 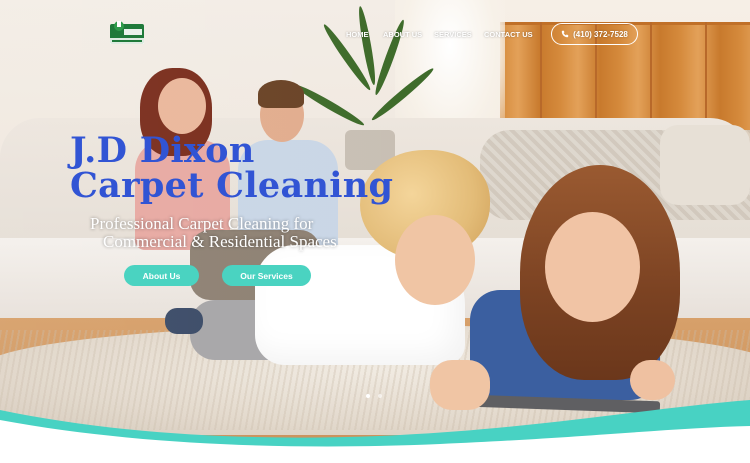 I want to click on hero-title: J.D Dixon Carpet Cleaning, so click(x=231, y=168).